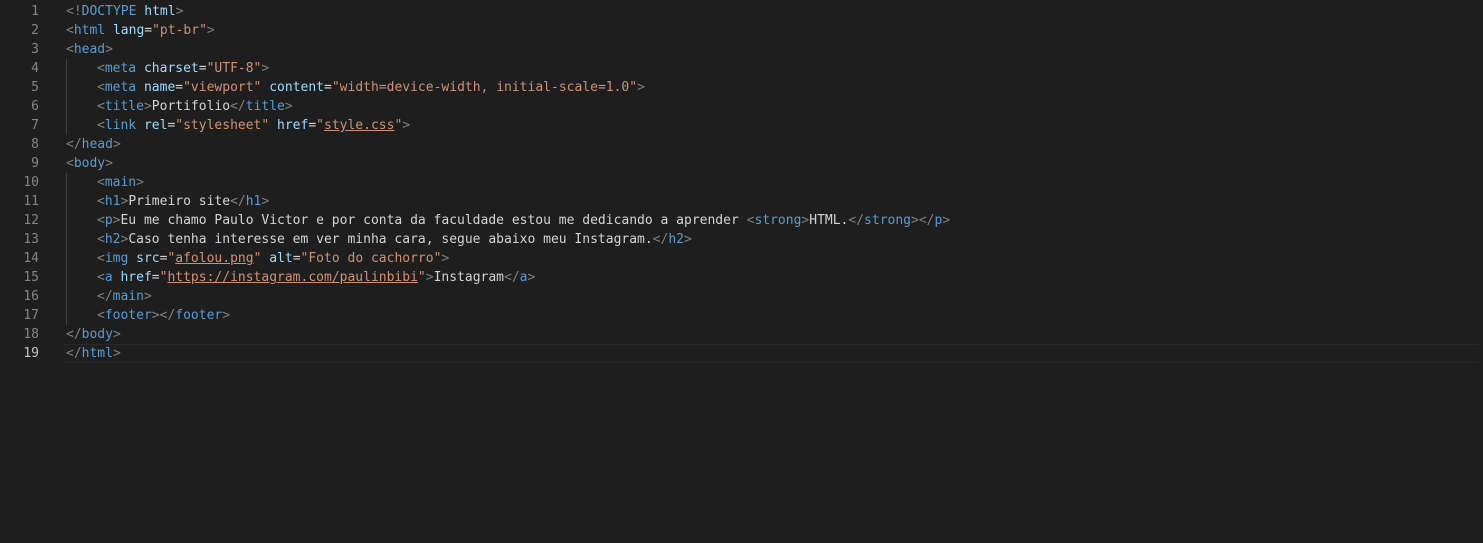 This screenshot has width=1483, height=543. I want to click on line-code: <html lang="pt-br">, so click(140, 30).